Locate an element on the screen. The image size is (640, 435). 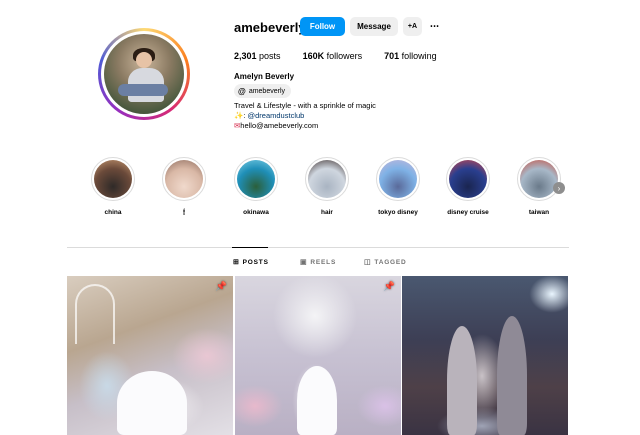
post-tile is located at coordinates (485, 355).